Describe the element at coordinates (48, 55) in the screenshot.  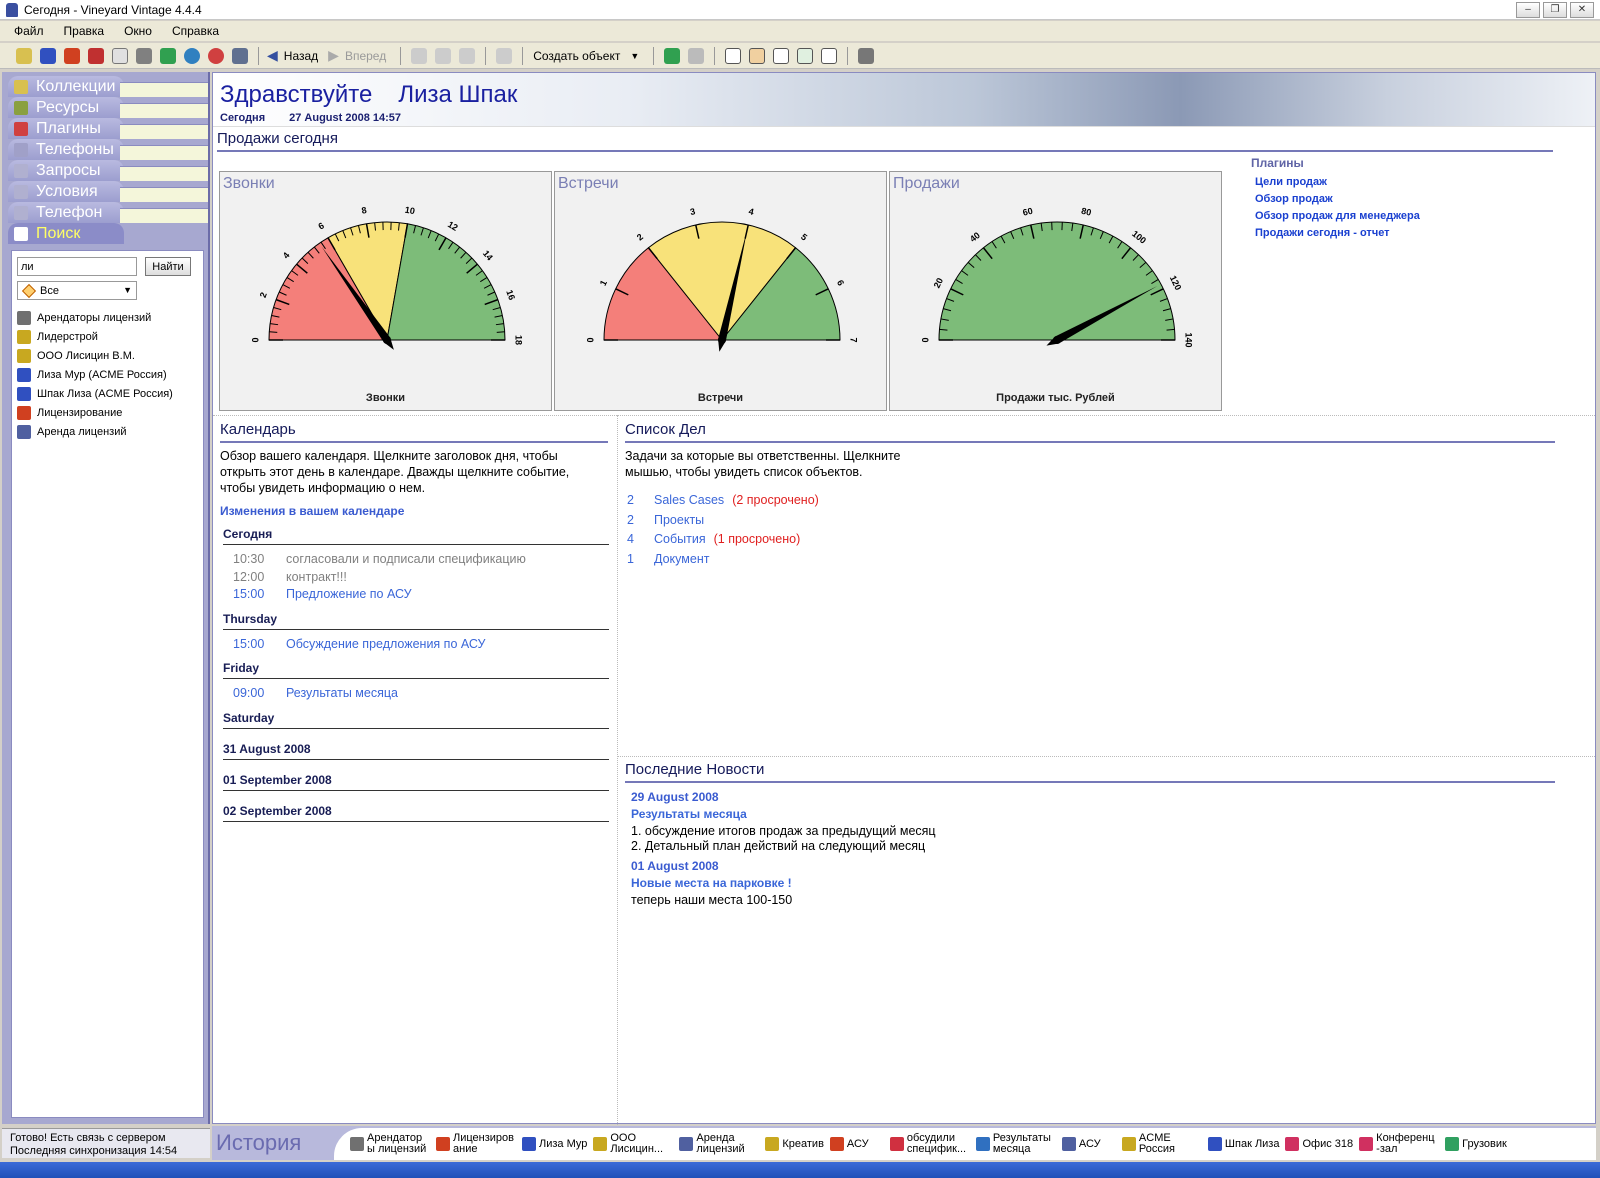
I see `person-icon` at that location.